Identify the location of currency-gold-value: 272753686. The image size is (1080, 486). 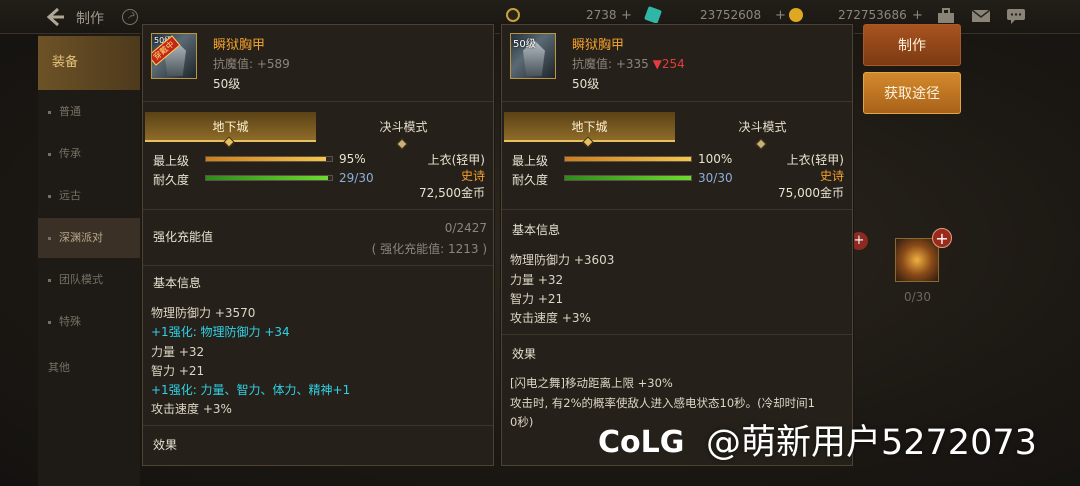
(872, 15).